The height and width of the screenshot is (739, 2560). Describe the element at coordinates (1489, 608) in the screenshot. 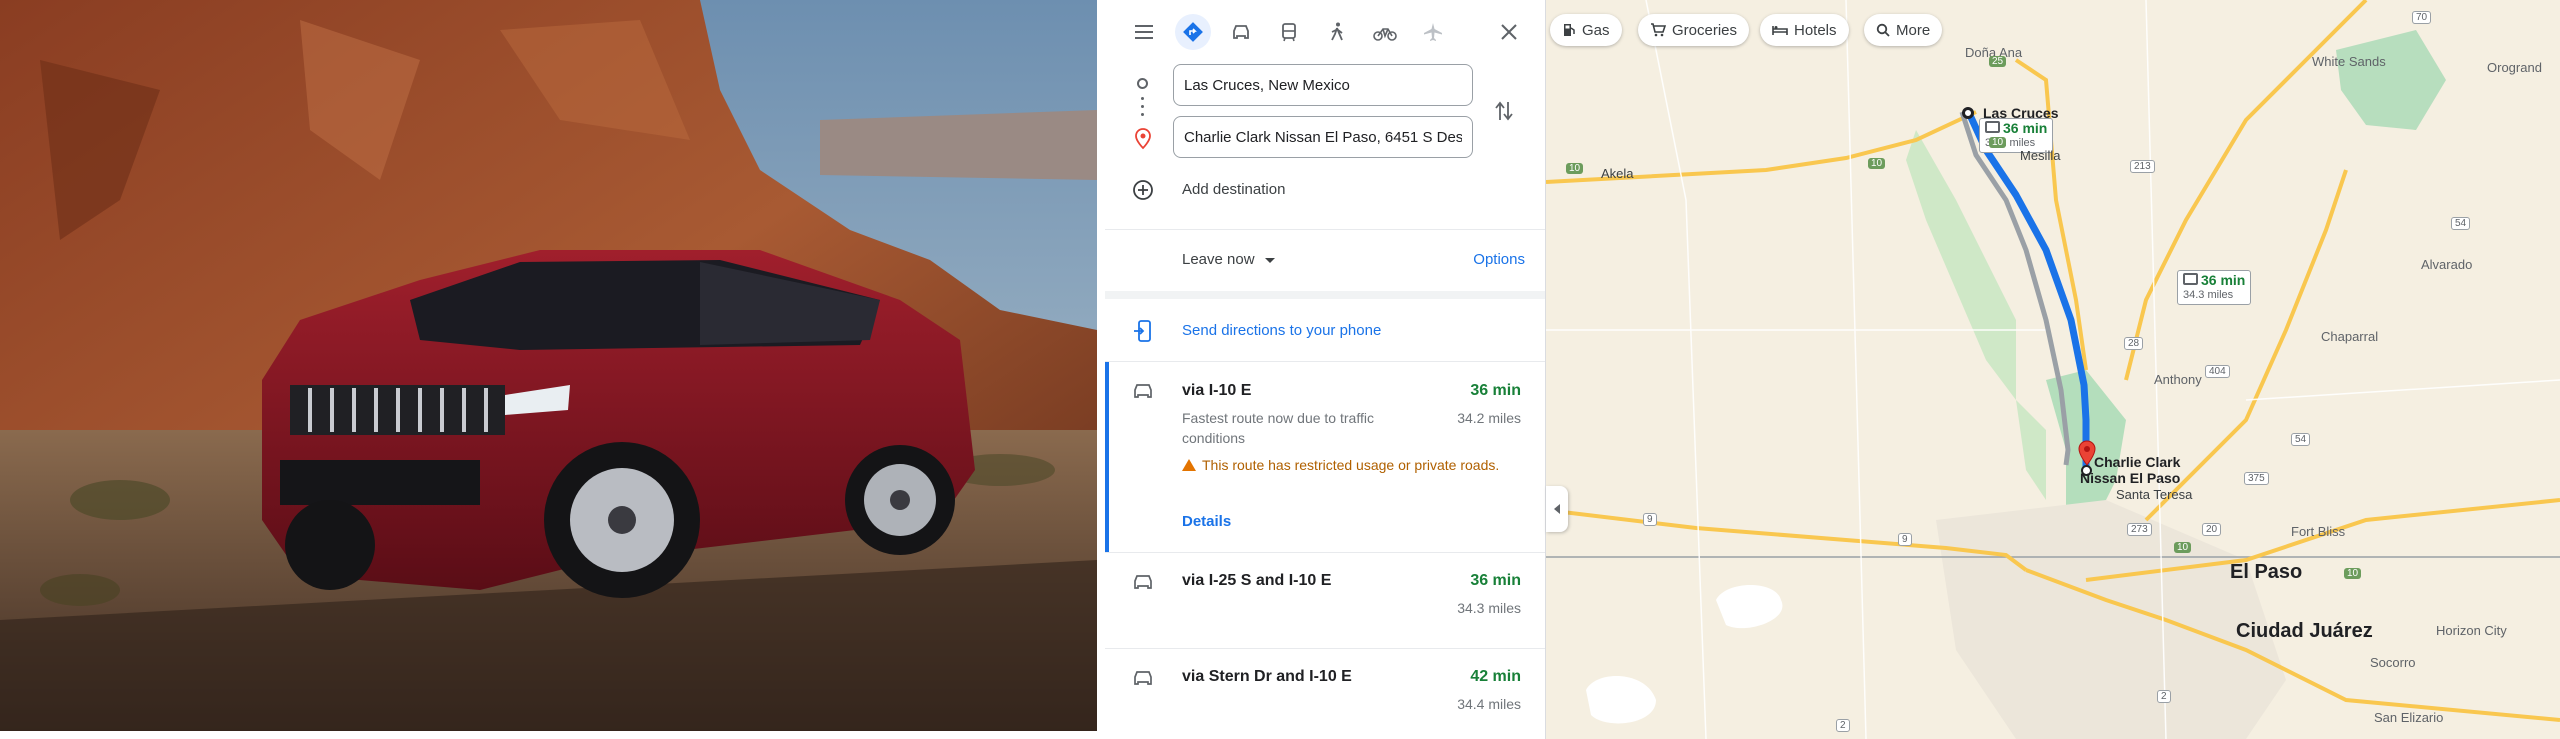

I see `route-distance: 34.3 miles` at that location.